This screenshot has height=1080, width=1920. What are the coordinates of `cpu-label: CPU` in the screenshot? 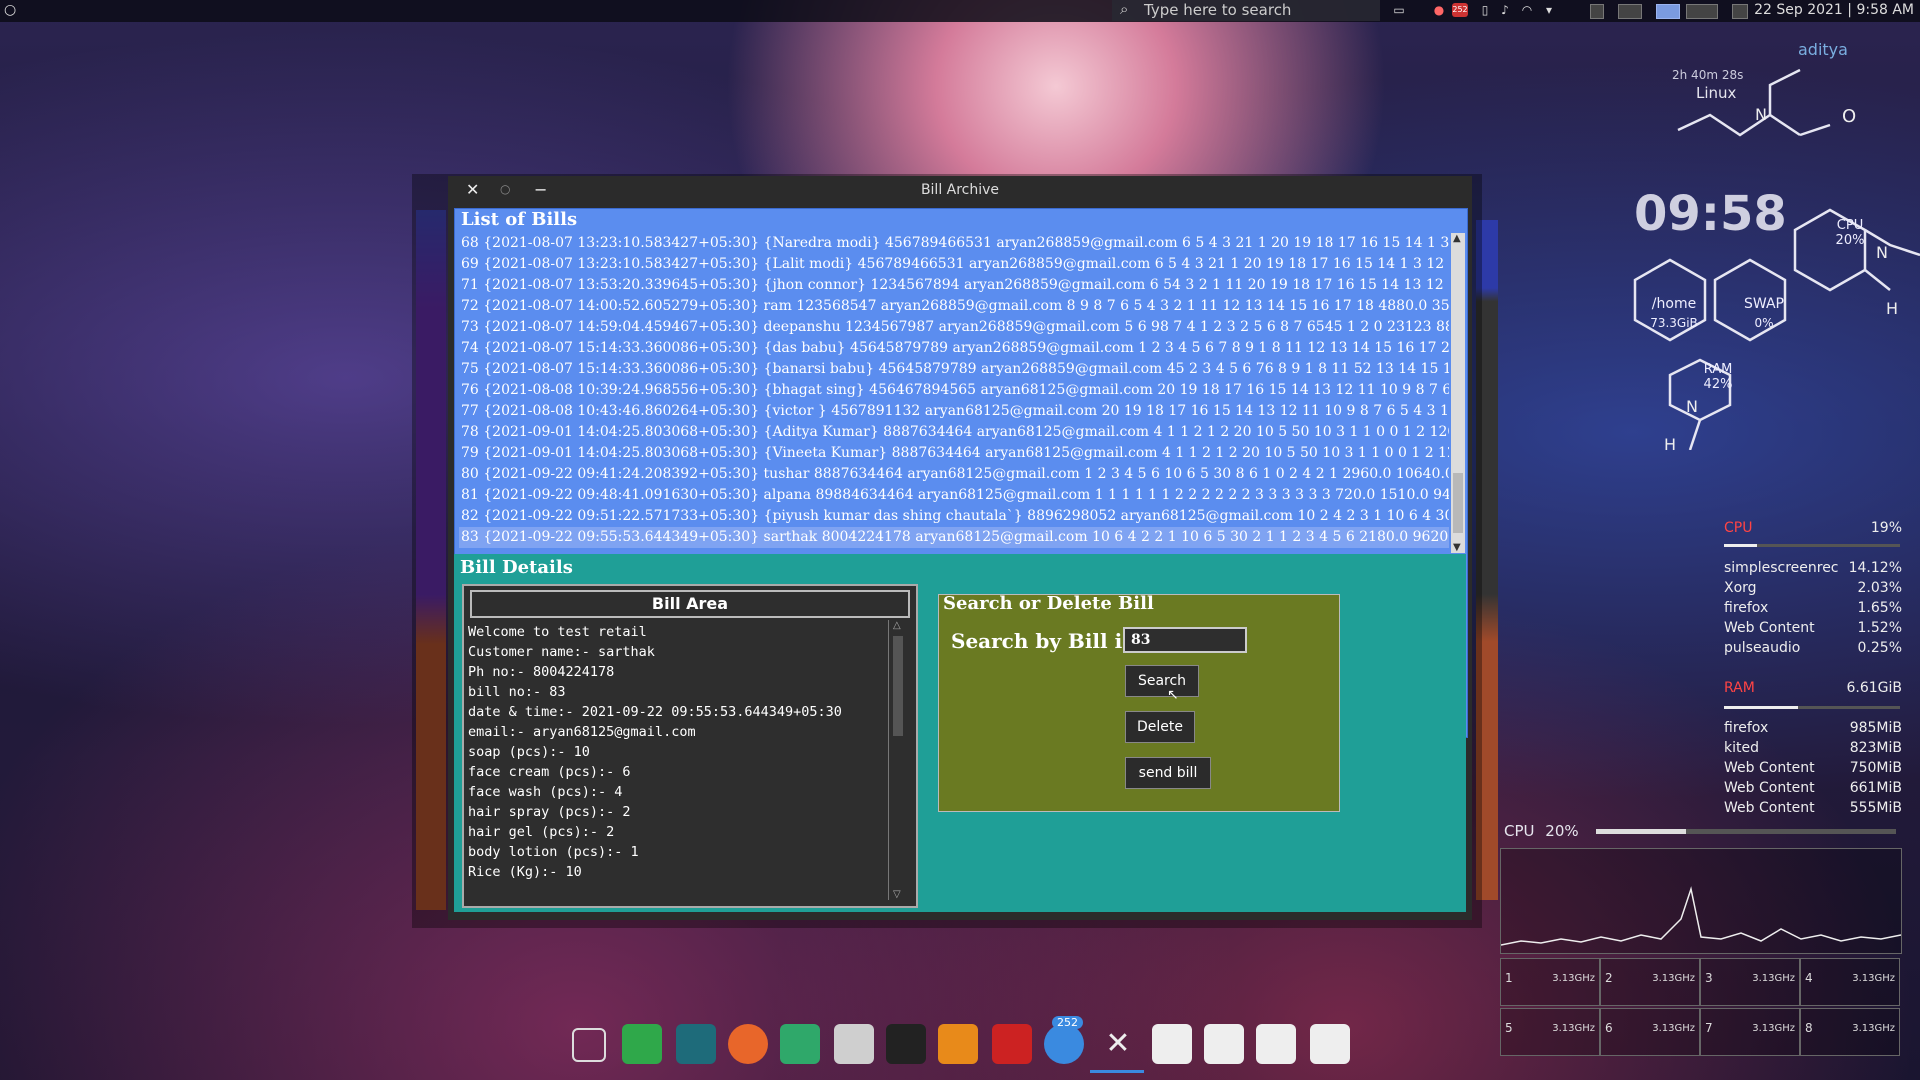 It's located at (1738, 528).